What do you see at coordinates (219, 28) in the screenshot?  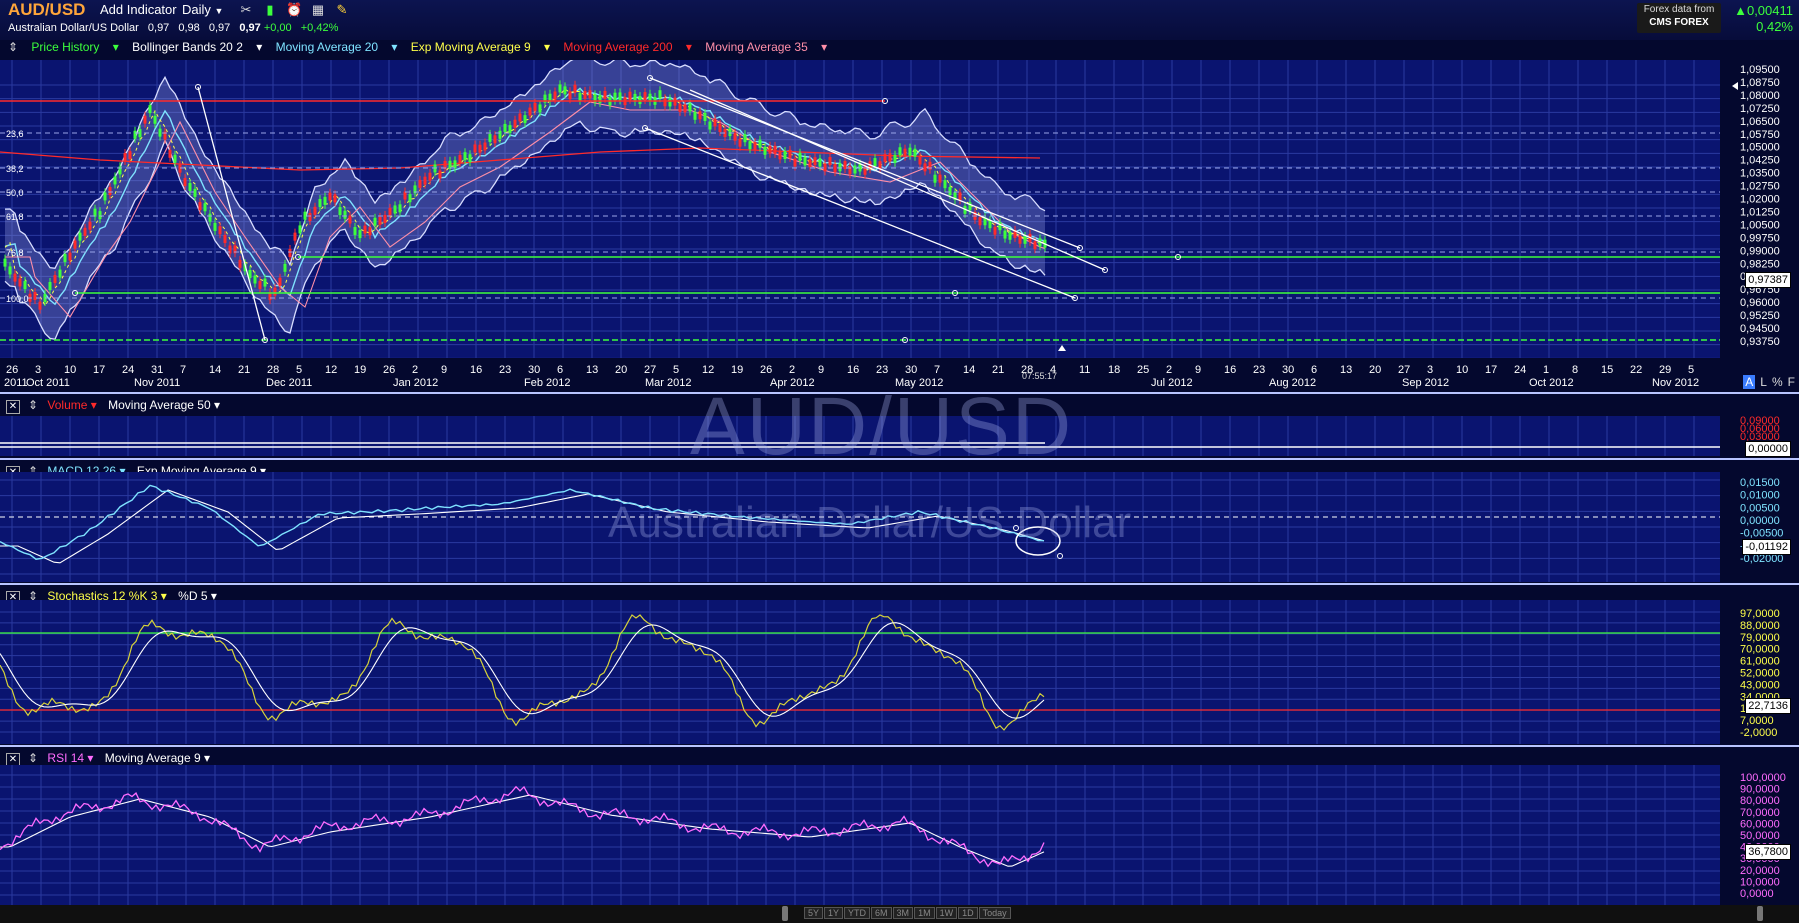 I see `low-value: 0,97` at bounding box center [219, 28].